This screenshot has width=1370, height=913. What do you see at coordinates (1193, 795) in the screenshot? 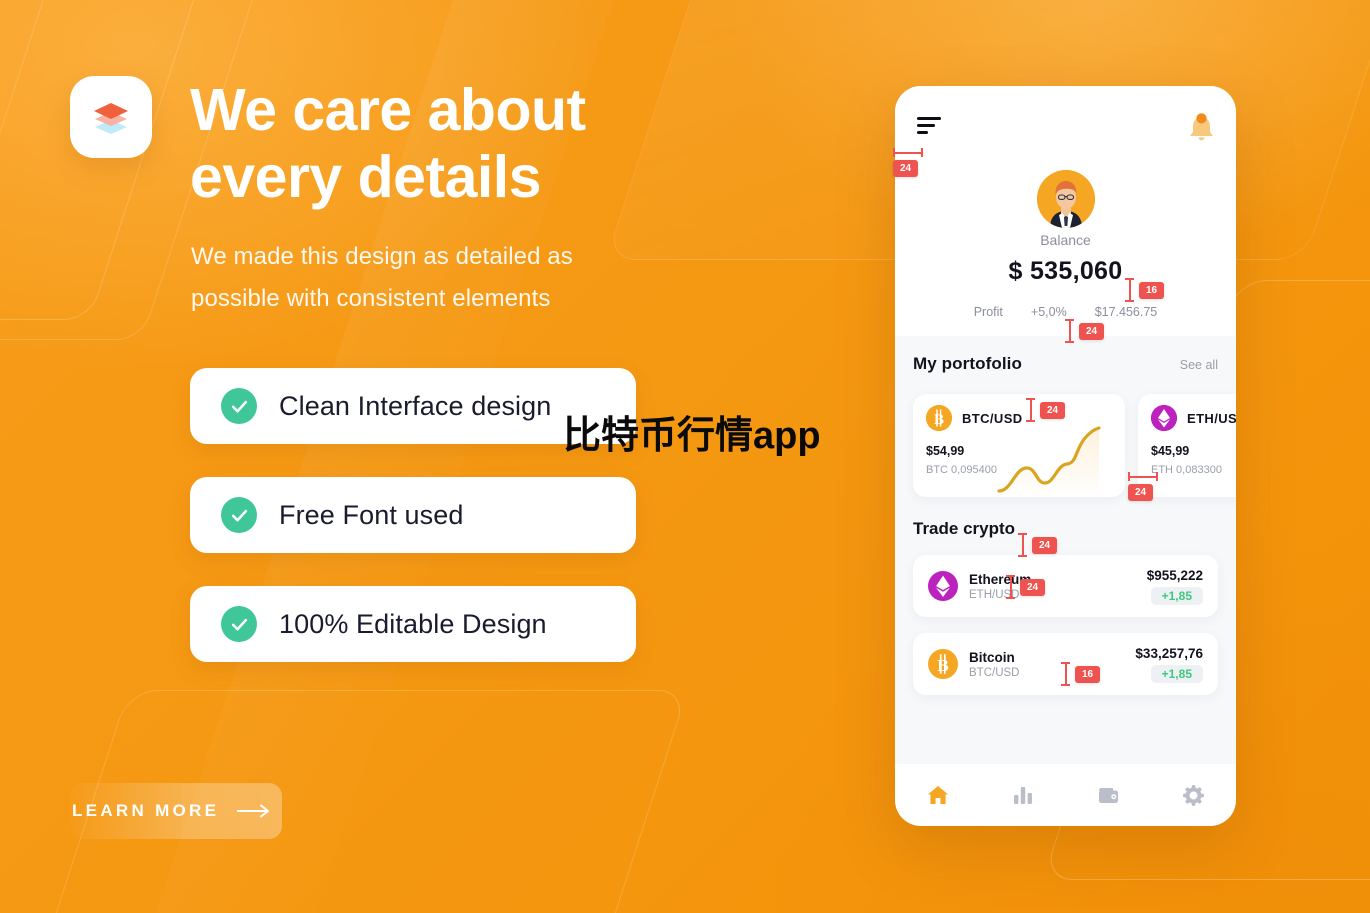
I see `nav-gear-icon` at bounding box center [1193, 795].